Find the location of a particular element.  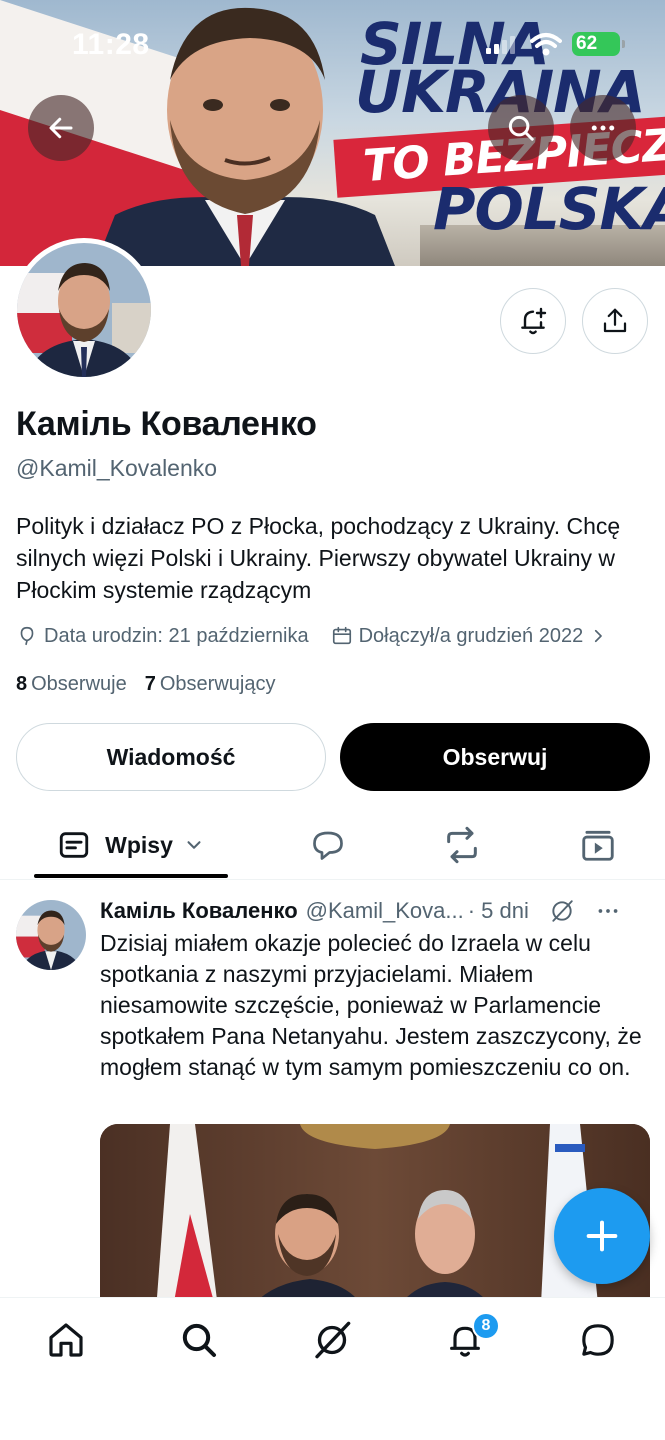

followers-link: 7 Obserwujący is located at coordinates (210, 684).